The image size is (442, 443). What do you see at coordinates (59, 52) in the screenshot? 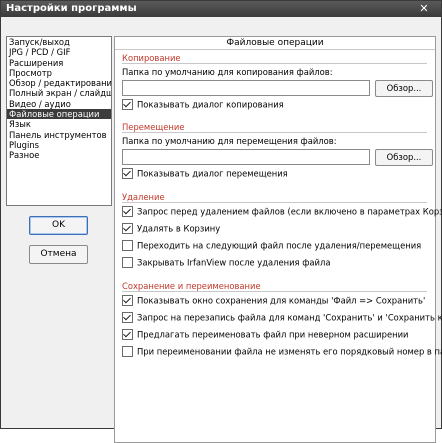
I see `category-item-jpg-pcd-gif: JPG / PCD / GIF` at bounding box center [59, 52].